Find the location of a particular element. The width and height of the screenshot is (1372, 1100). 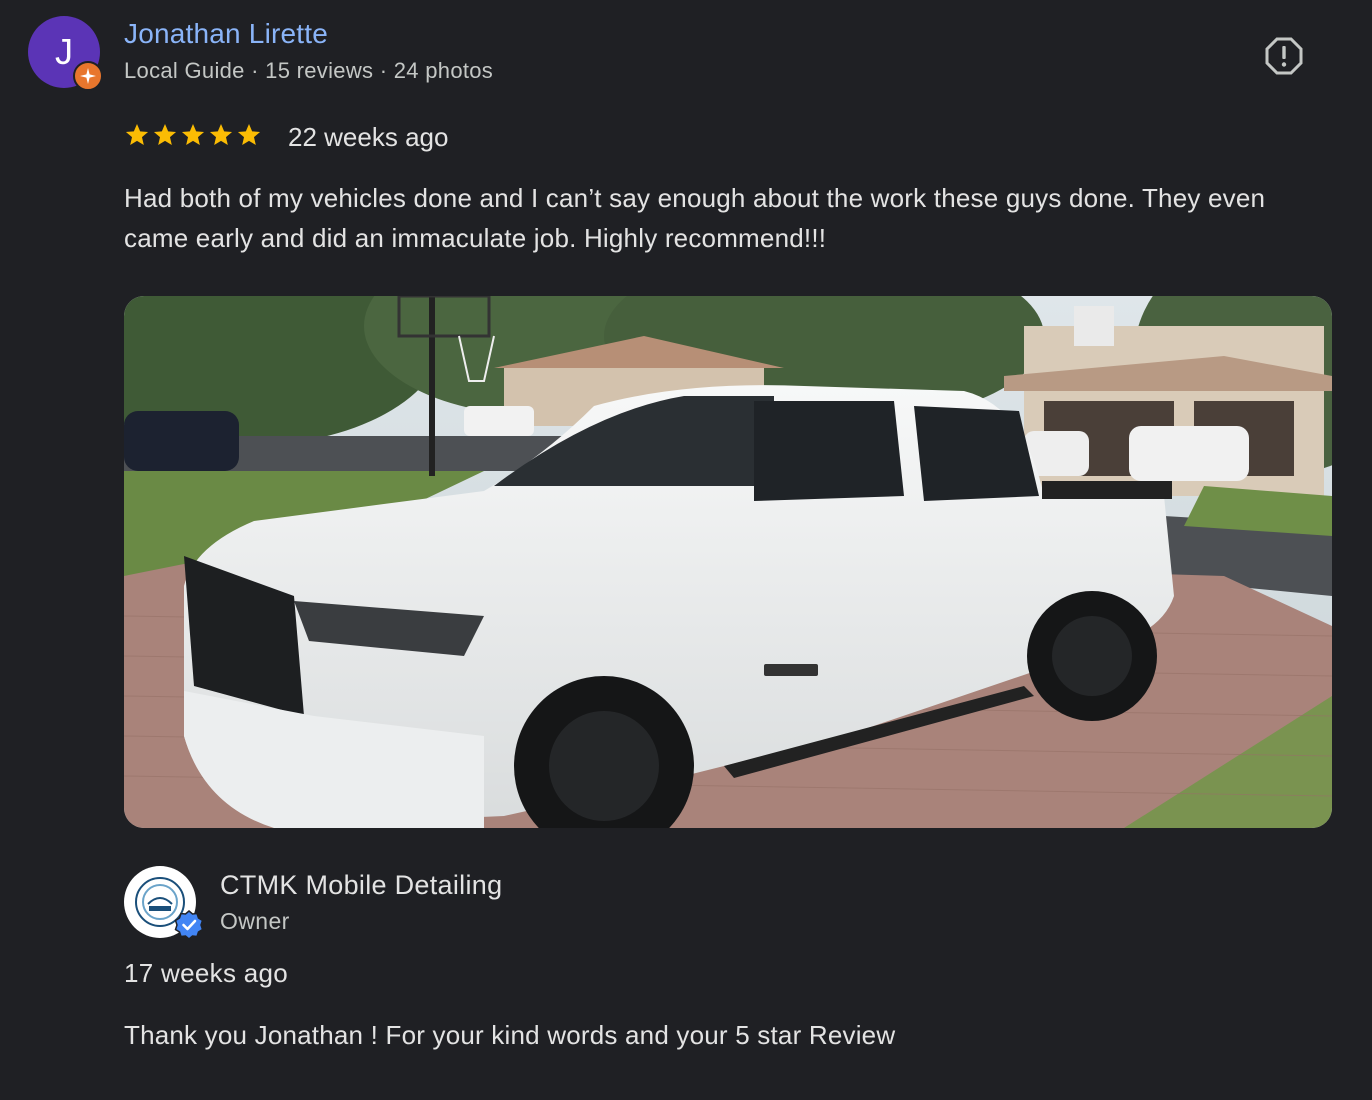

star-rating is located at coordinates (193, 135).